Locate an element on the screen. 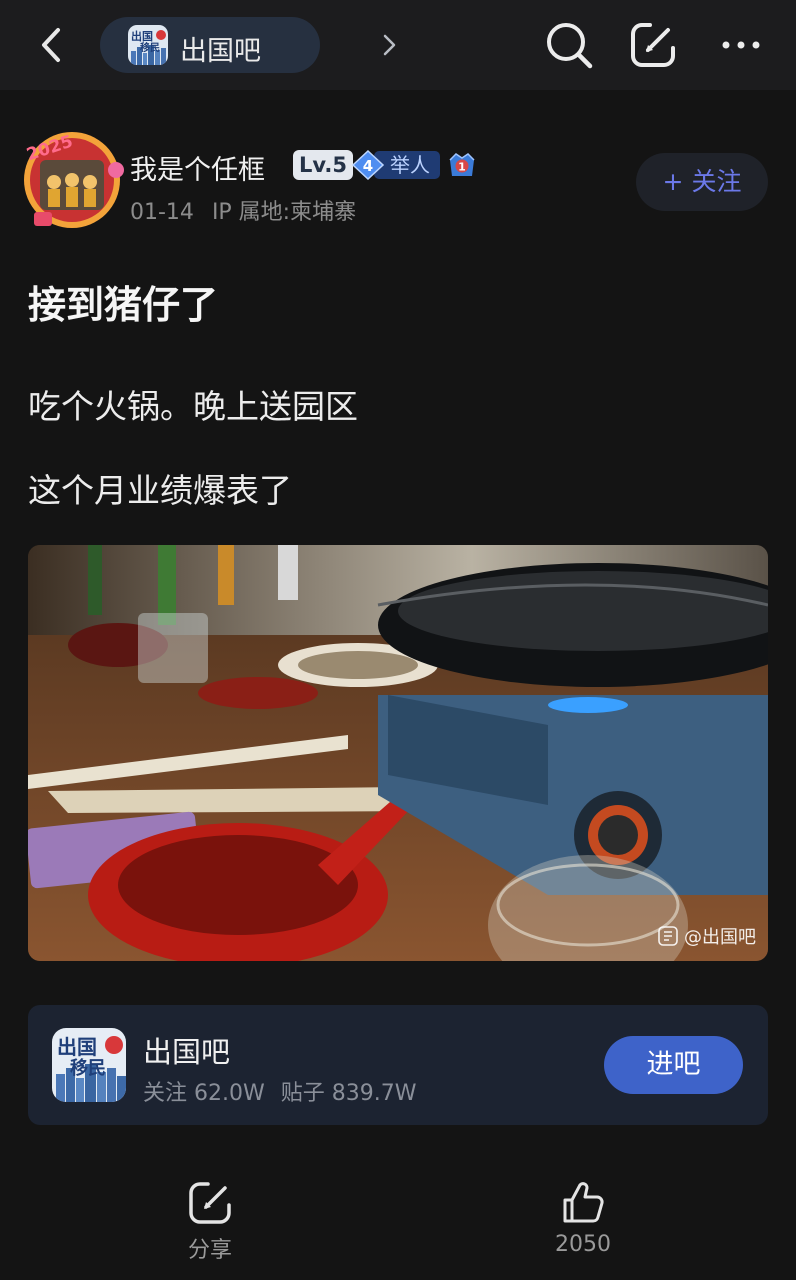 This screenshot has height=1280, width=796. post-line-1: 吃个火锅。晚上送园区 is located at coordinates (193, 406).